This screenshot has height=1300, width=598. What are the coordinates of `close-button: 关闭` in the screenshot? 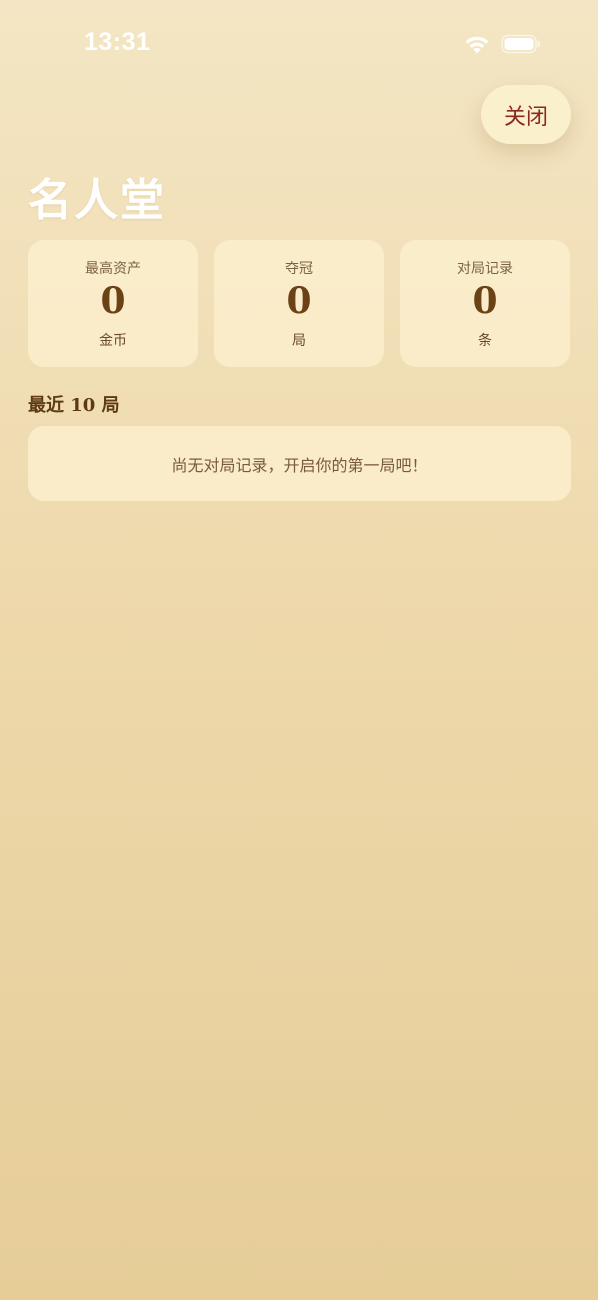 It's located at (526, 114).